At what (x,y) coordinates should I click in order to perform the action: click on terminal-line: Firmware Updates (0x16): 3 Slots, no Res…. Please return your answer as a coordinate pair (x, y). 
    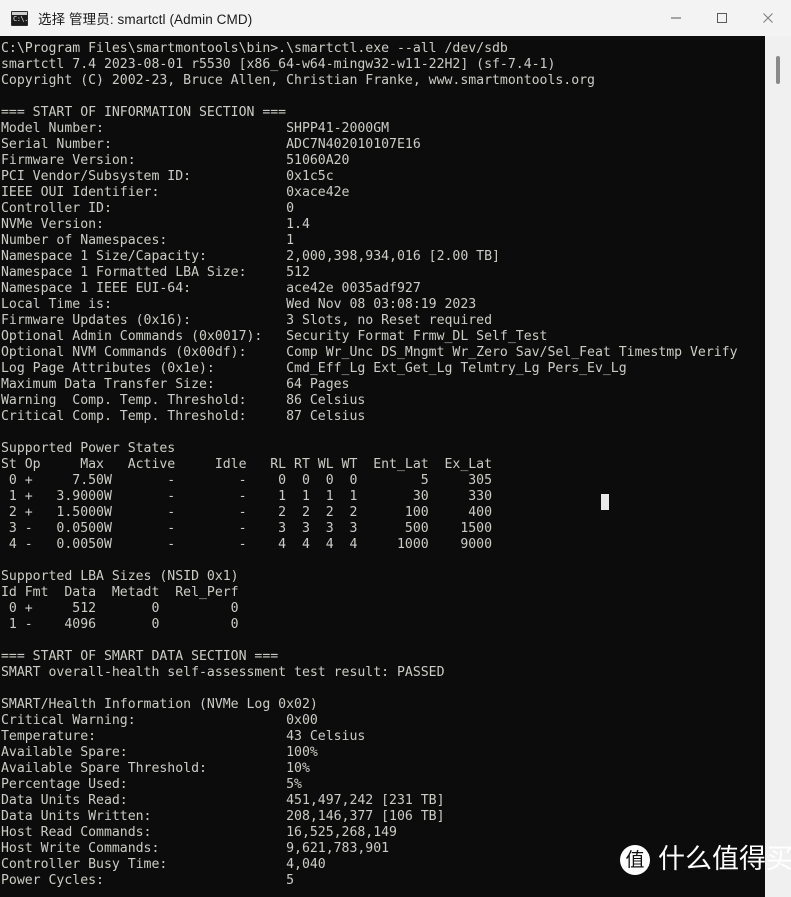
    Looking at the image, I should click on (247, 320).